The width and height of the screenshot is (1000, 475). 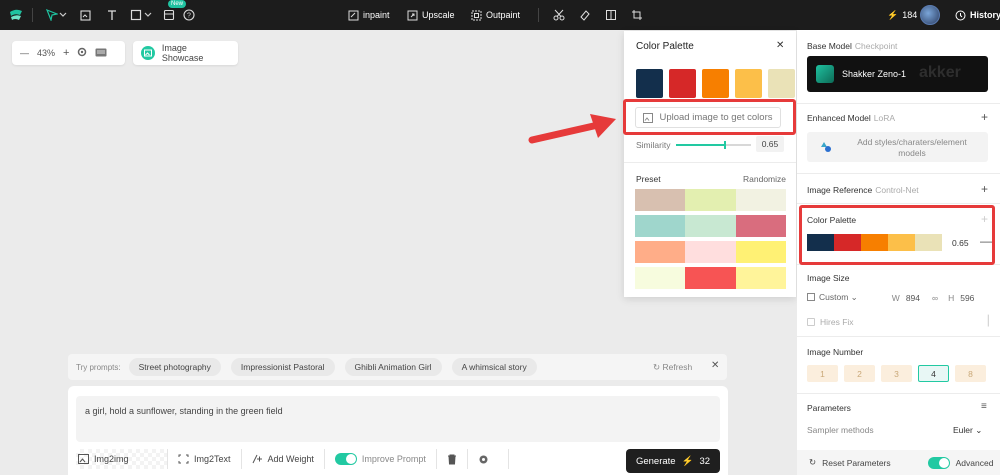 What do you see at coordinates (935, 298) in the screenshot?
I see `link-icon: ∞` at bounding box center [935, 298].